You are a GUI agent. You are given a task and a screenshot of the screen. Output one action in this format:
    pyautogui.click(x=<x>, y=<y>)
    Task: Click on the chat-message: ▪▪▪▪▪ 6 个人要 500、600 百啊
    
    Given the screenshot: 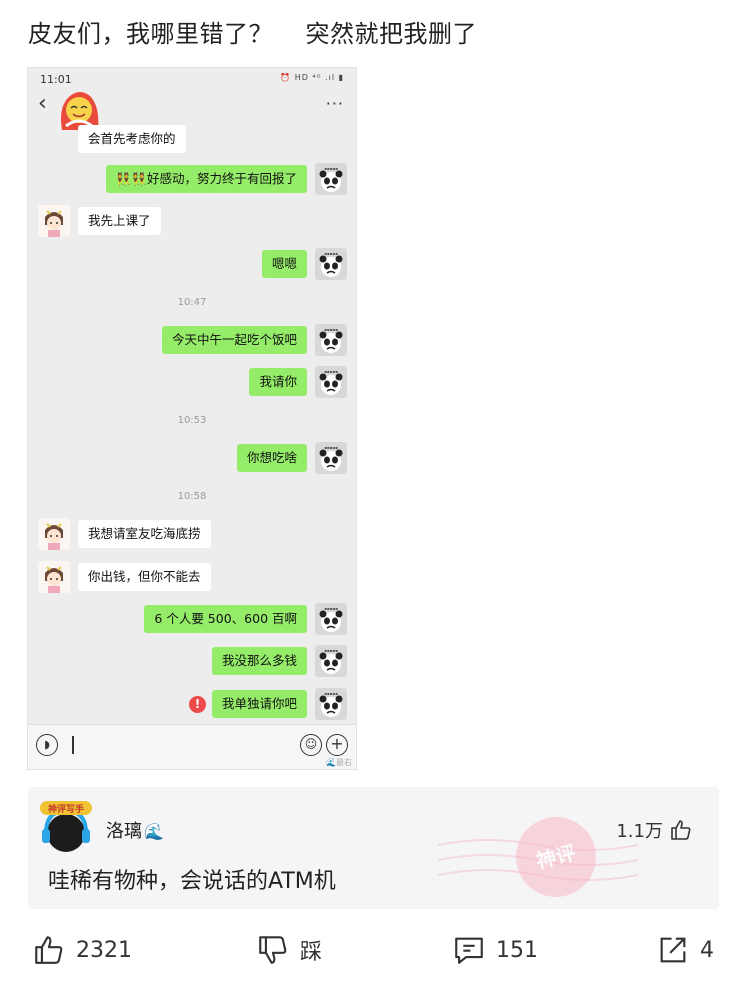 What is the action you would take?
    pyautogui.click(x=241, y=619)
    